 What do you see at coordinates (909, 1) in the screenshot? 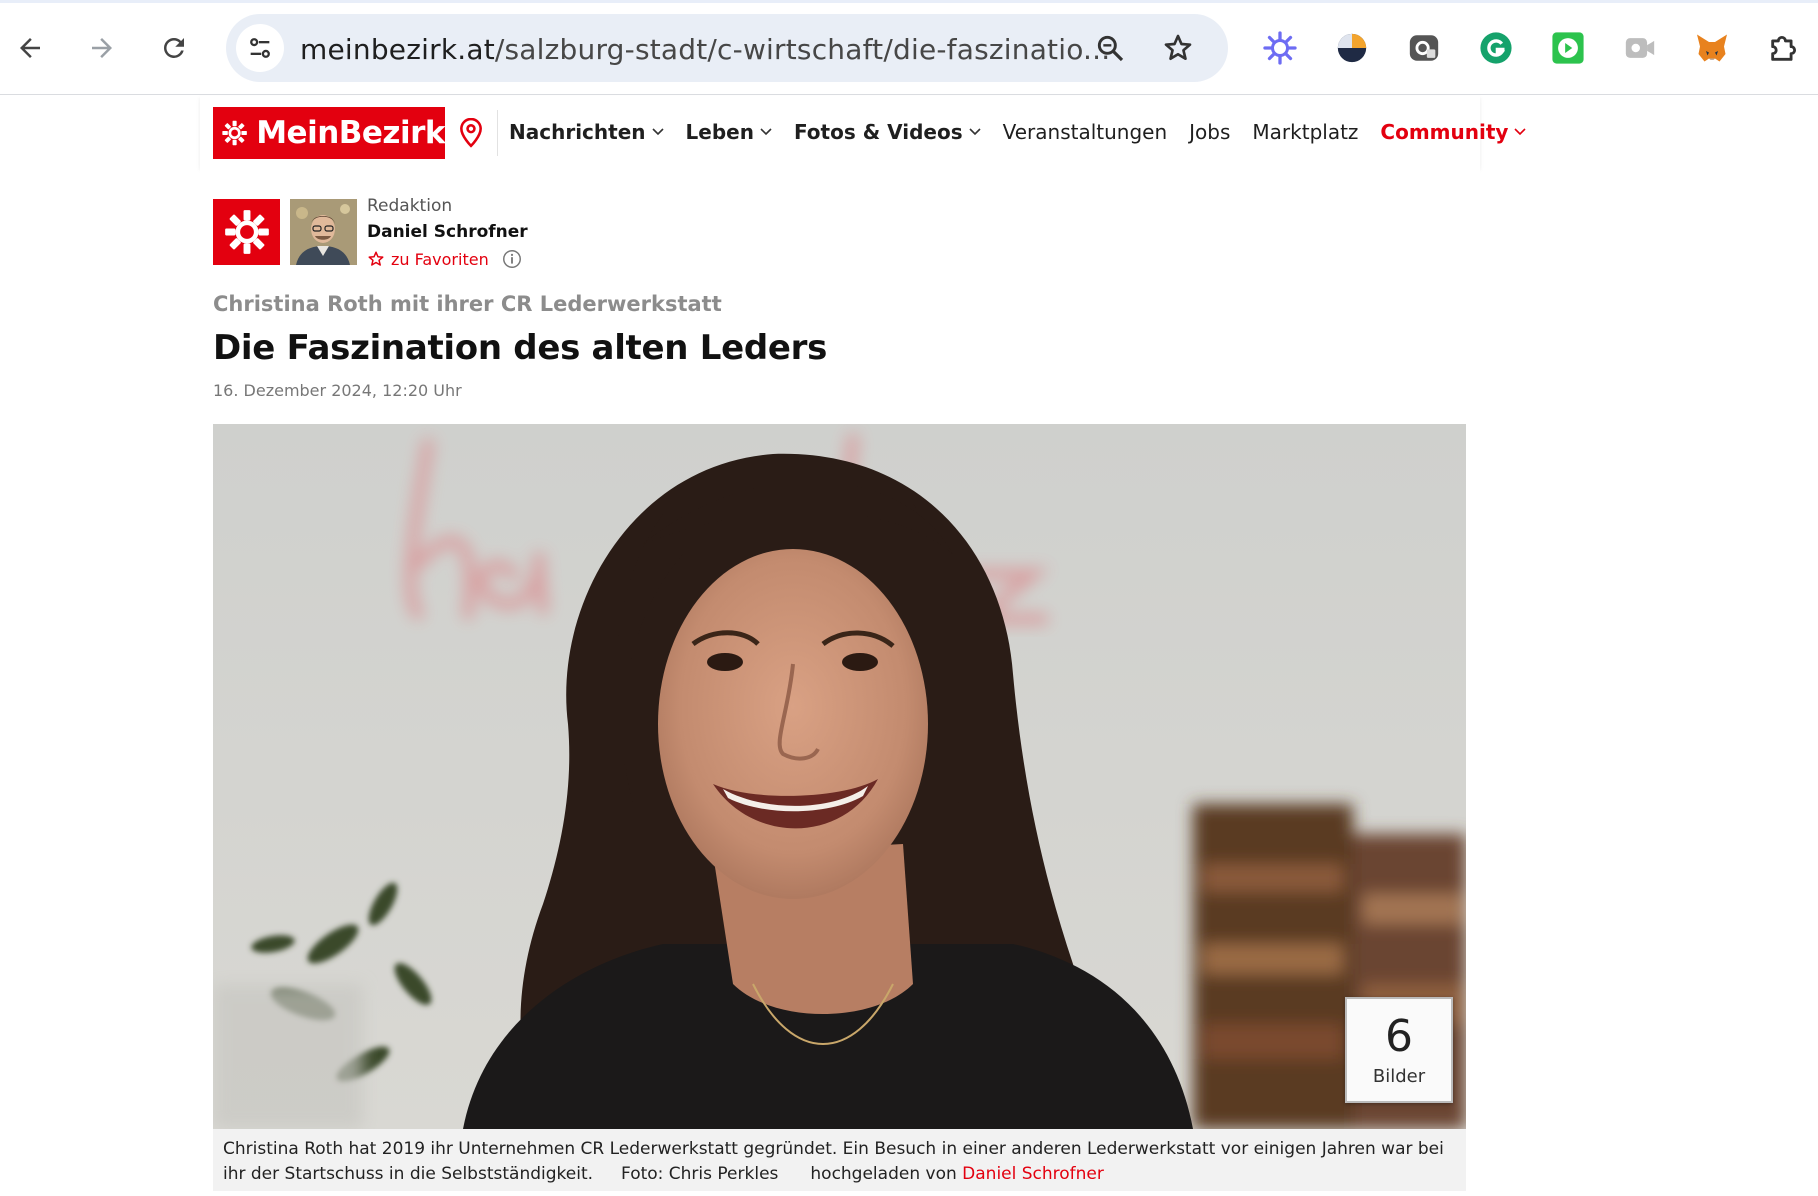
I see `tab-strip-edge` at bounding box center [909, 1].